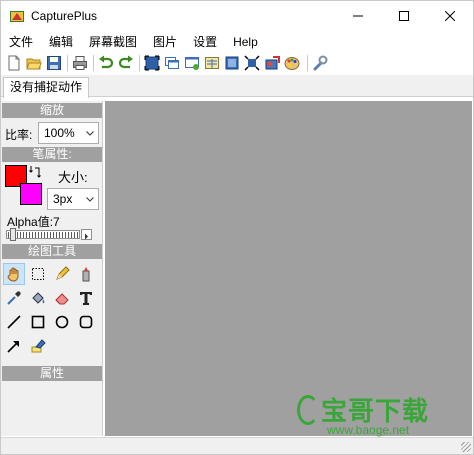 Image resolution: width=474 pixels, height=455 pixels. I want to click on capture-fullscreen-button, so click(152, 63).